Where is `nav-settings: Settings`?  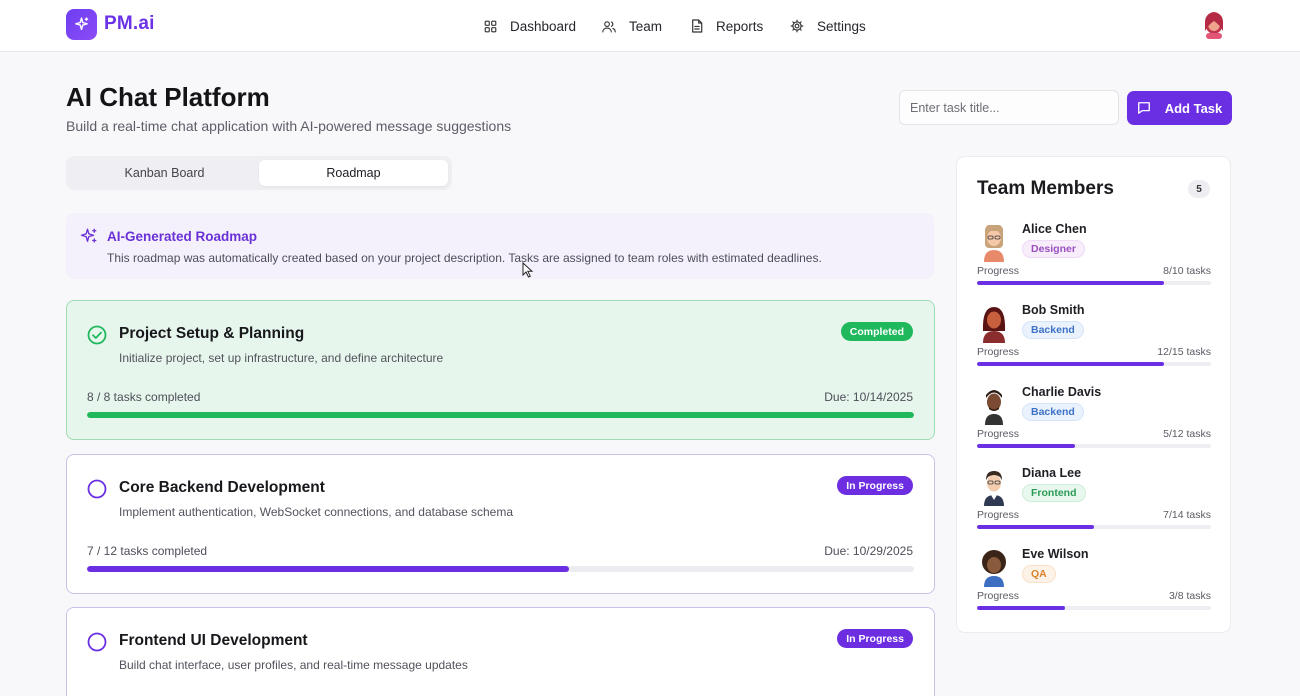 nav-settings: Settings is located at coordinates (828, 26).